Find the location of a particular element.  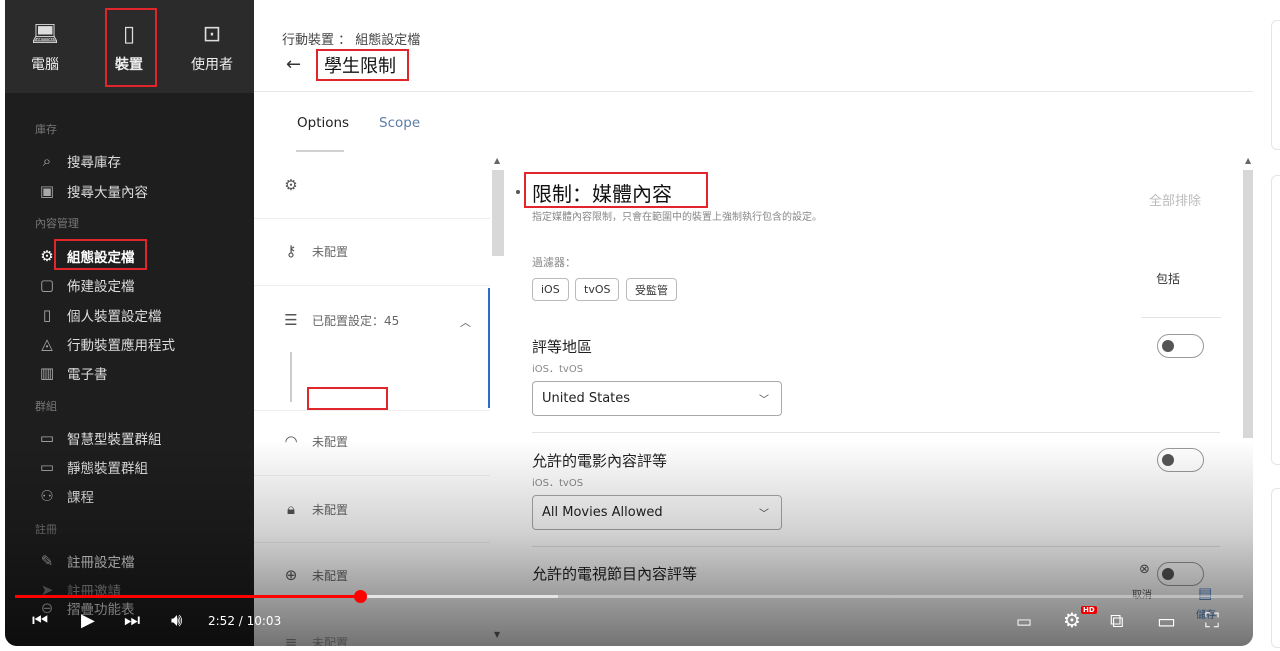

gear-icon: ⚙ is located at coordinates (291, 185).